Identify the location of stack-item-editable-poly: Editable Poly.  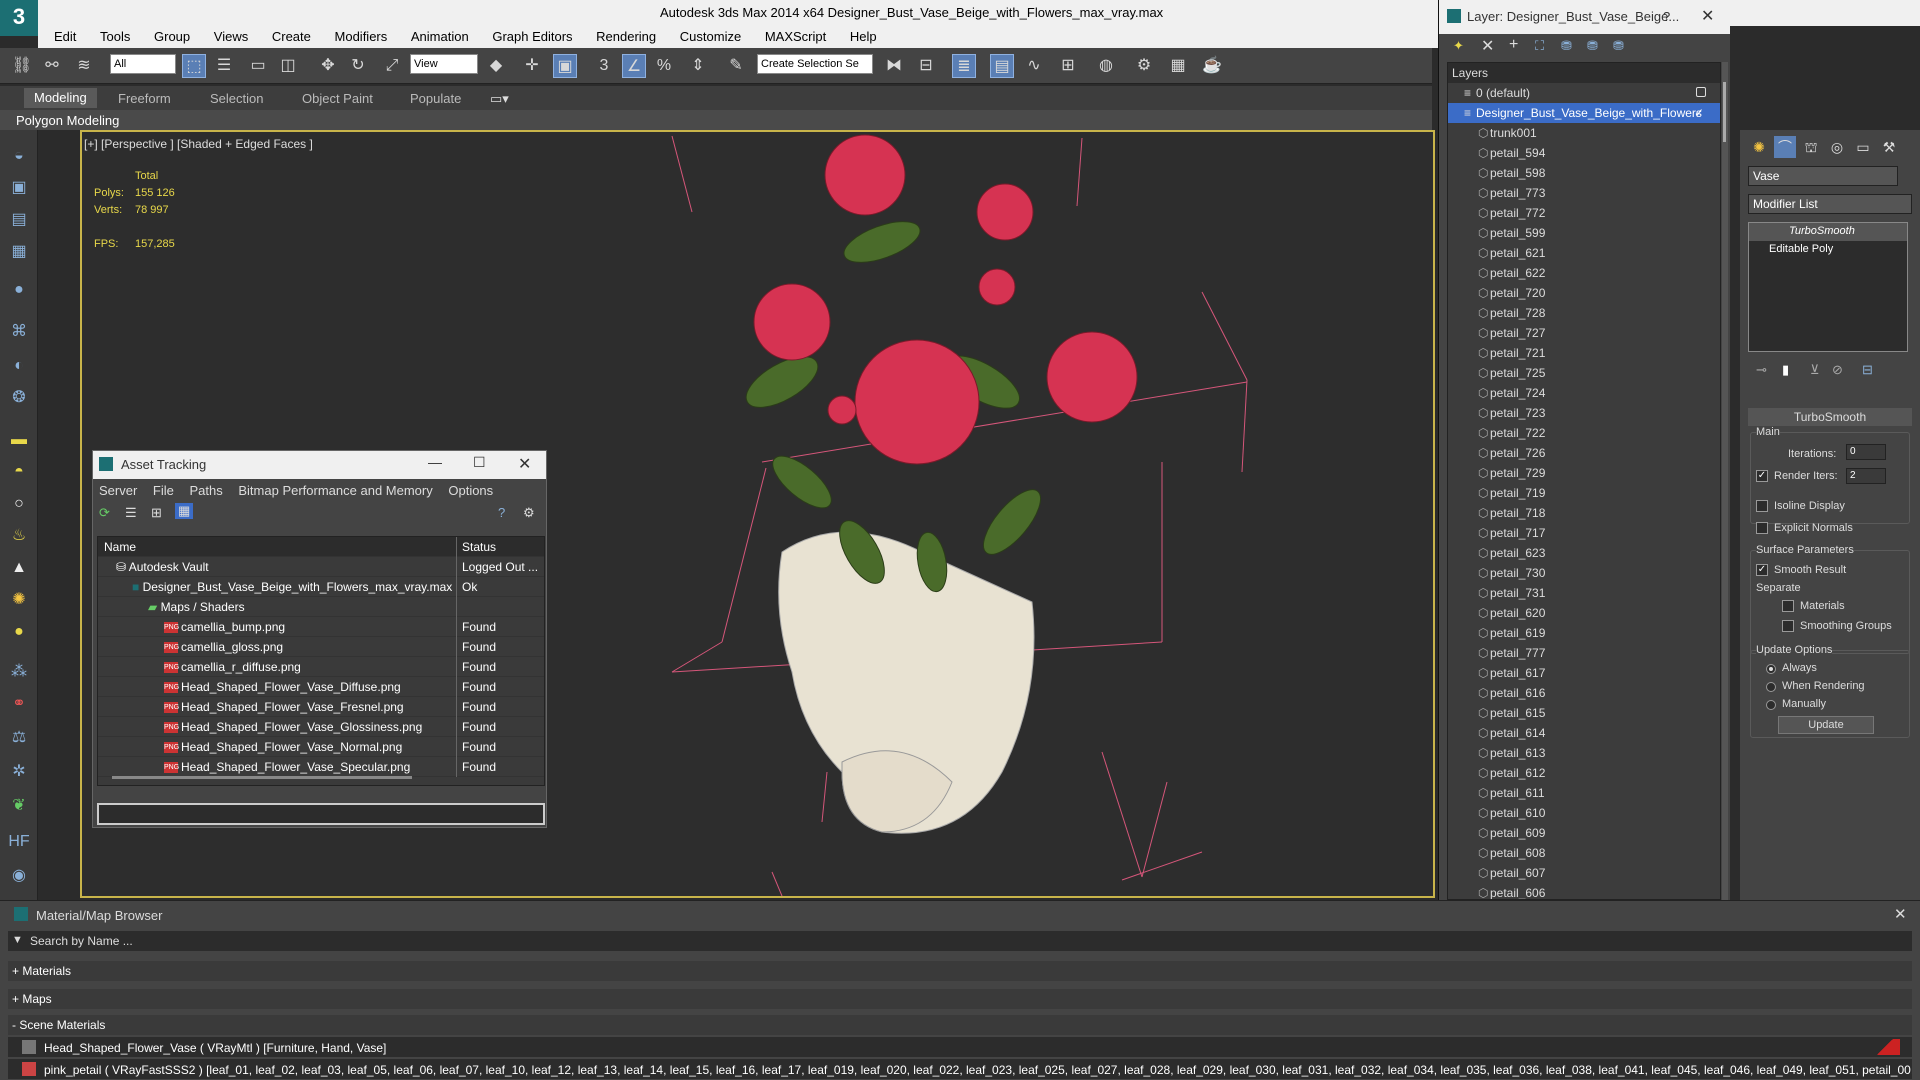
(1828, 250).